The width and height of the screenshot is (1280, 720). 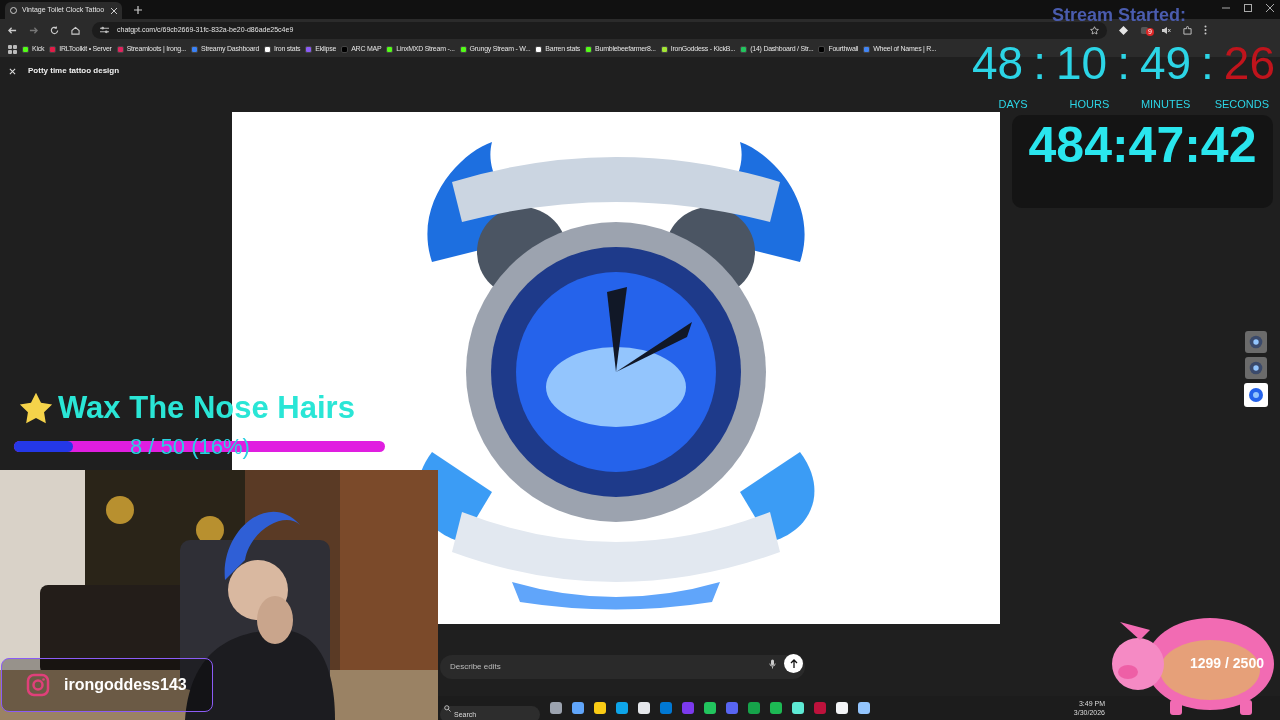 I want to click on globe-icon, so click(x=13, y=10).